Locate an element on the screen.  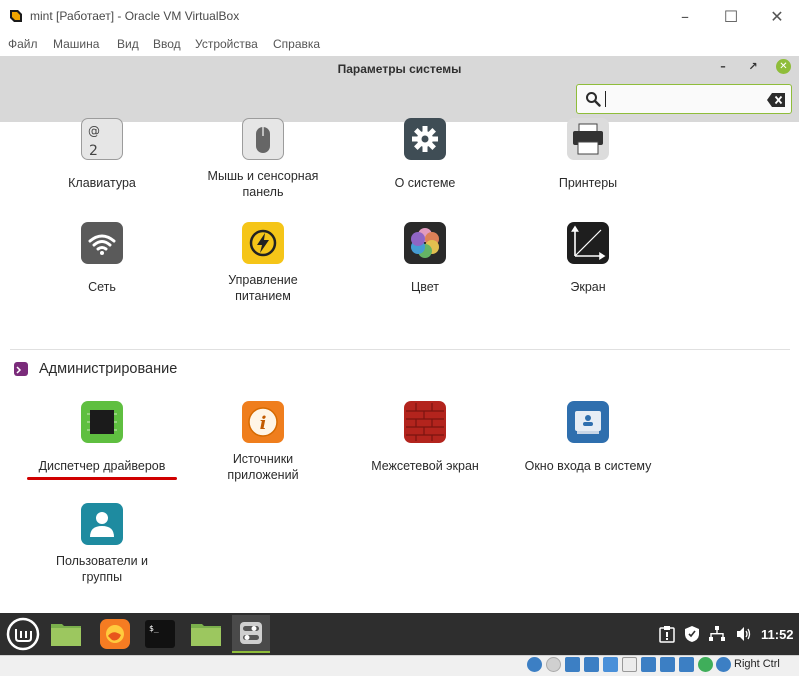
keyboard-capture-icon is located at coordinates (723, 664).